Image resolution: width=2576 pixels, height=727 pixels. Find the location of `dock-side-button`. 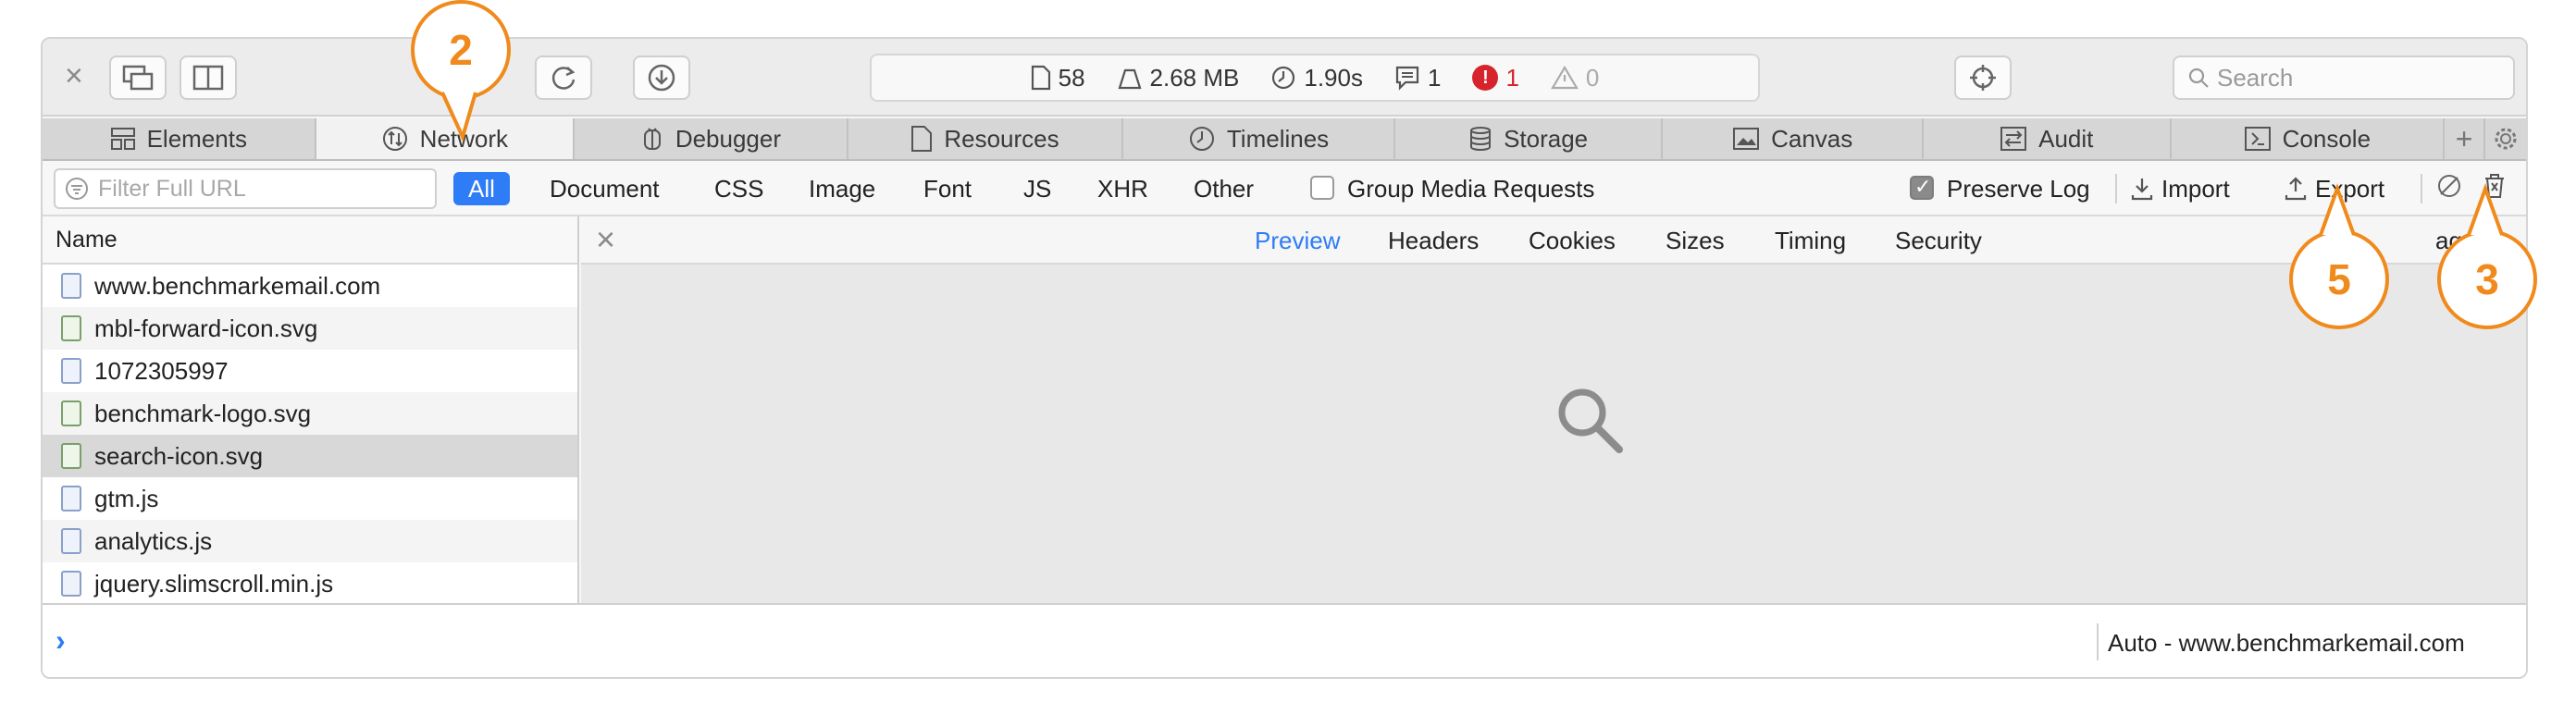

dock-side-button is located at coordinates (208, 77).